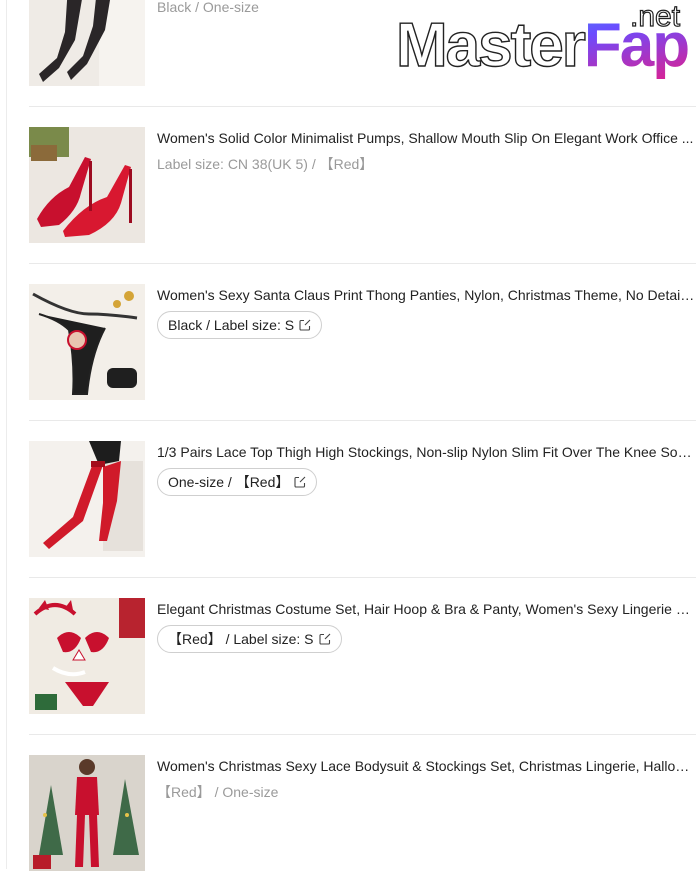  What do you see at coordinates (231, 325) in the screenshot?
I see `product-variant: Black / Label size: S` at bounding box center [231, 325].